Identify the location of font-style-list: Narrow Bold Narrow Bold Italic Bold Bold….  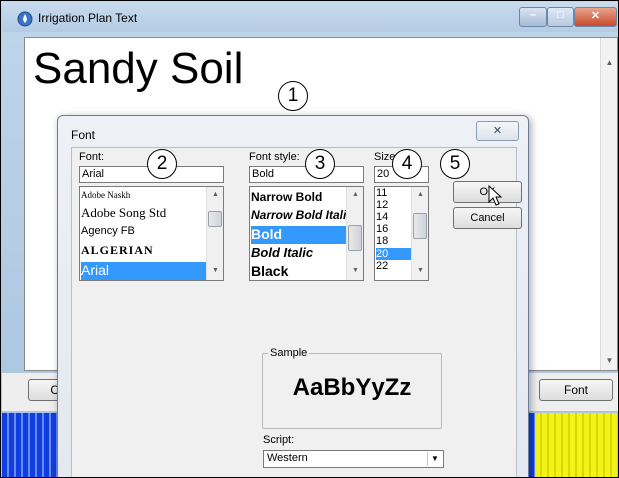
(306, 233).